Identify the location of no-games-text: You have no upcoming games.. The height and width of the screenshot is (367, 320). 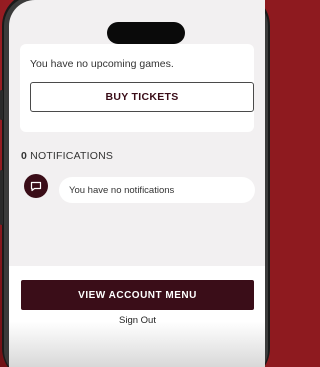
(102, 64).